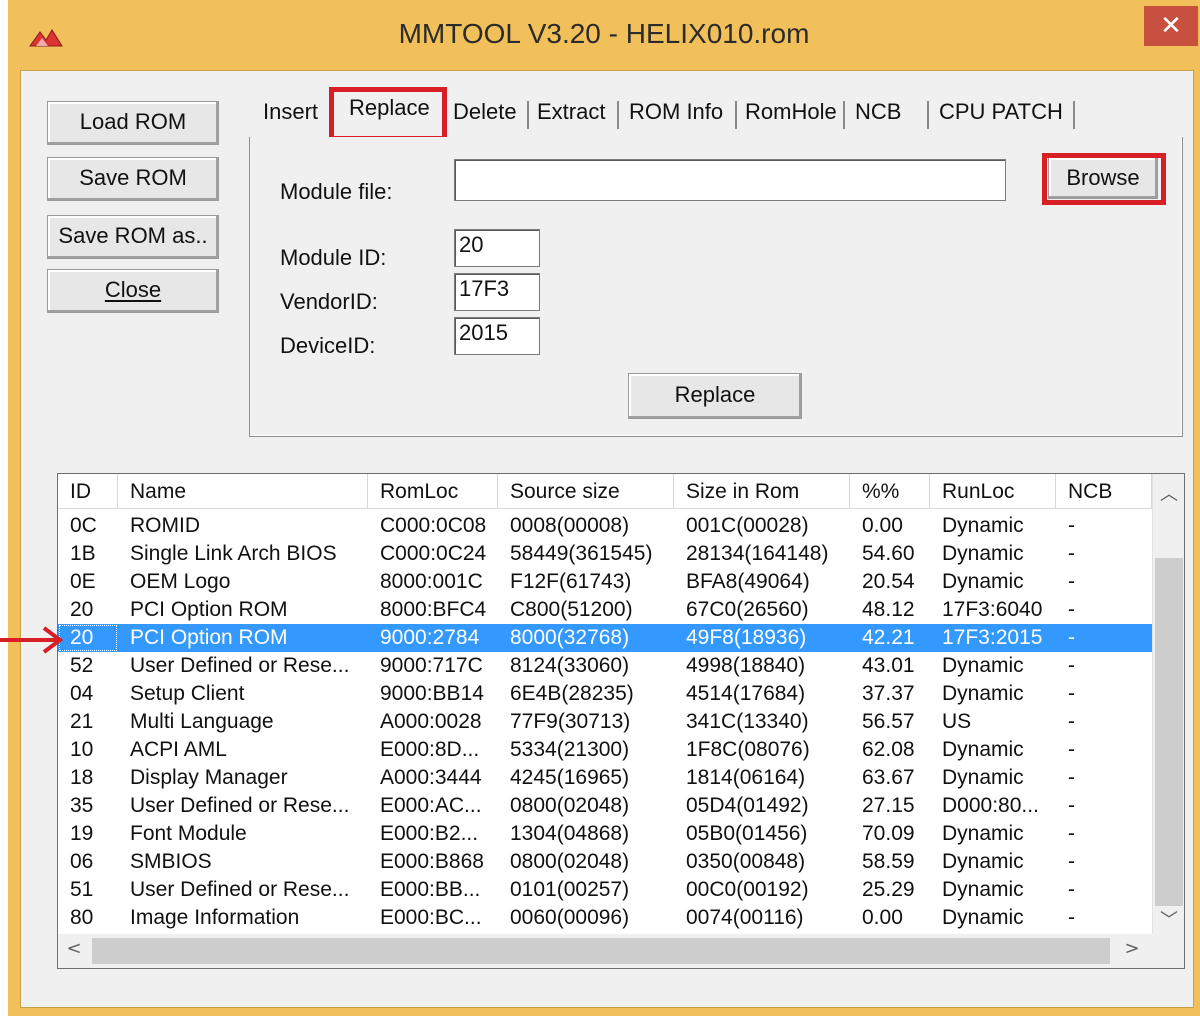  Describe the element at coordinates (1168, 493) in the screenshot. I see `scroll-up-icon: ︿` at that location.